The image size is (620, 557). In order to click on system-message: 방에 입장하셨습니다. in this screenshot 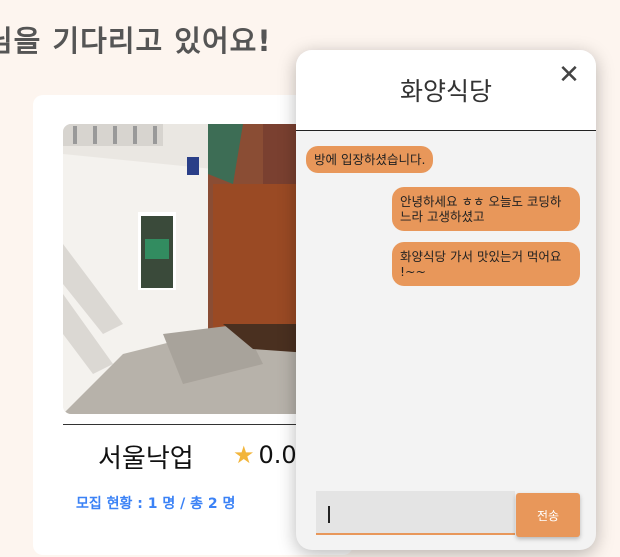, I will do `click(370, 159)`.